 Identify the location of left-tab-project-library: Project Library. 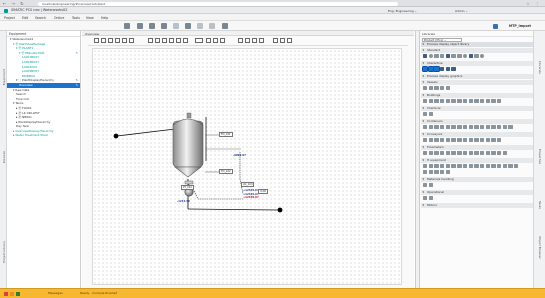
(4, 252).